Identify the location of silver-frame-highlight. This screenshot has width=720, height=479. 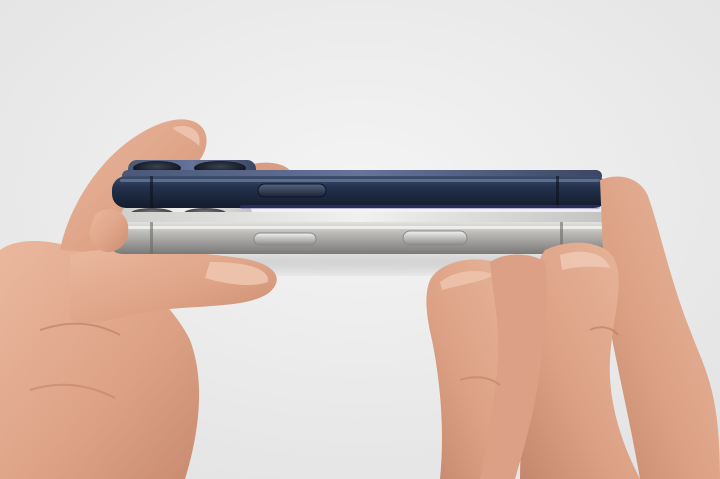
(360, 227).